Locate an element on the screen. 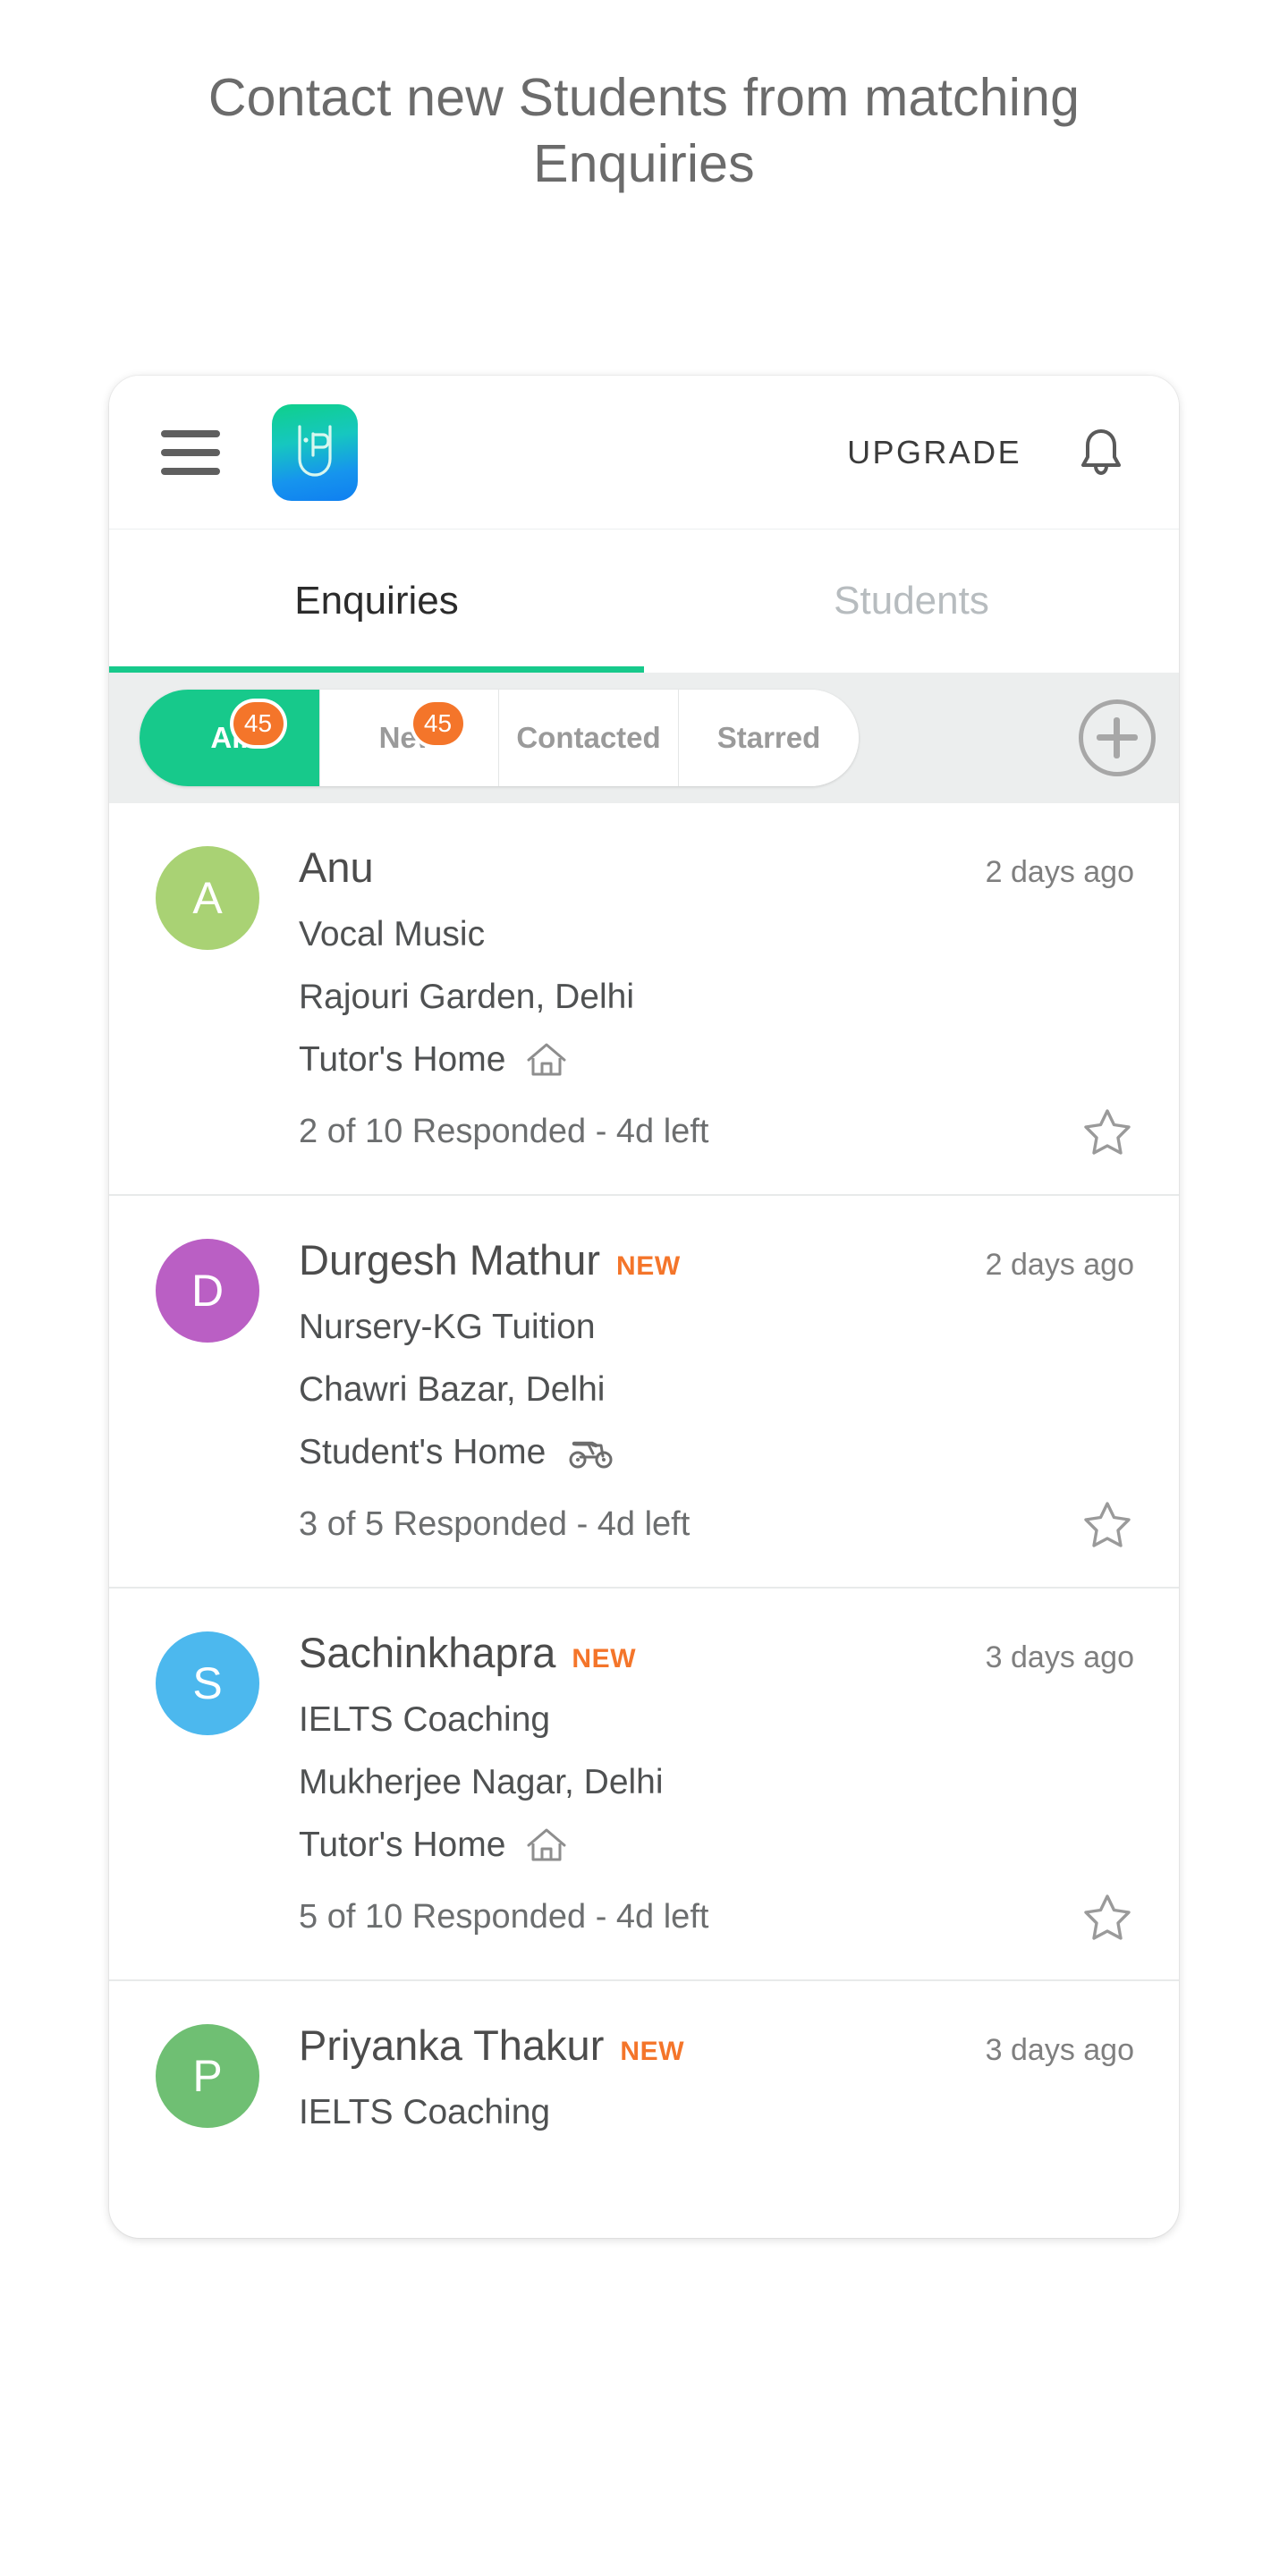  filter-chip-all: All 45 is located at coordinates (230, 738).